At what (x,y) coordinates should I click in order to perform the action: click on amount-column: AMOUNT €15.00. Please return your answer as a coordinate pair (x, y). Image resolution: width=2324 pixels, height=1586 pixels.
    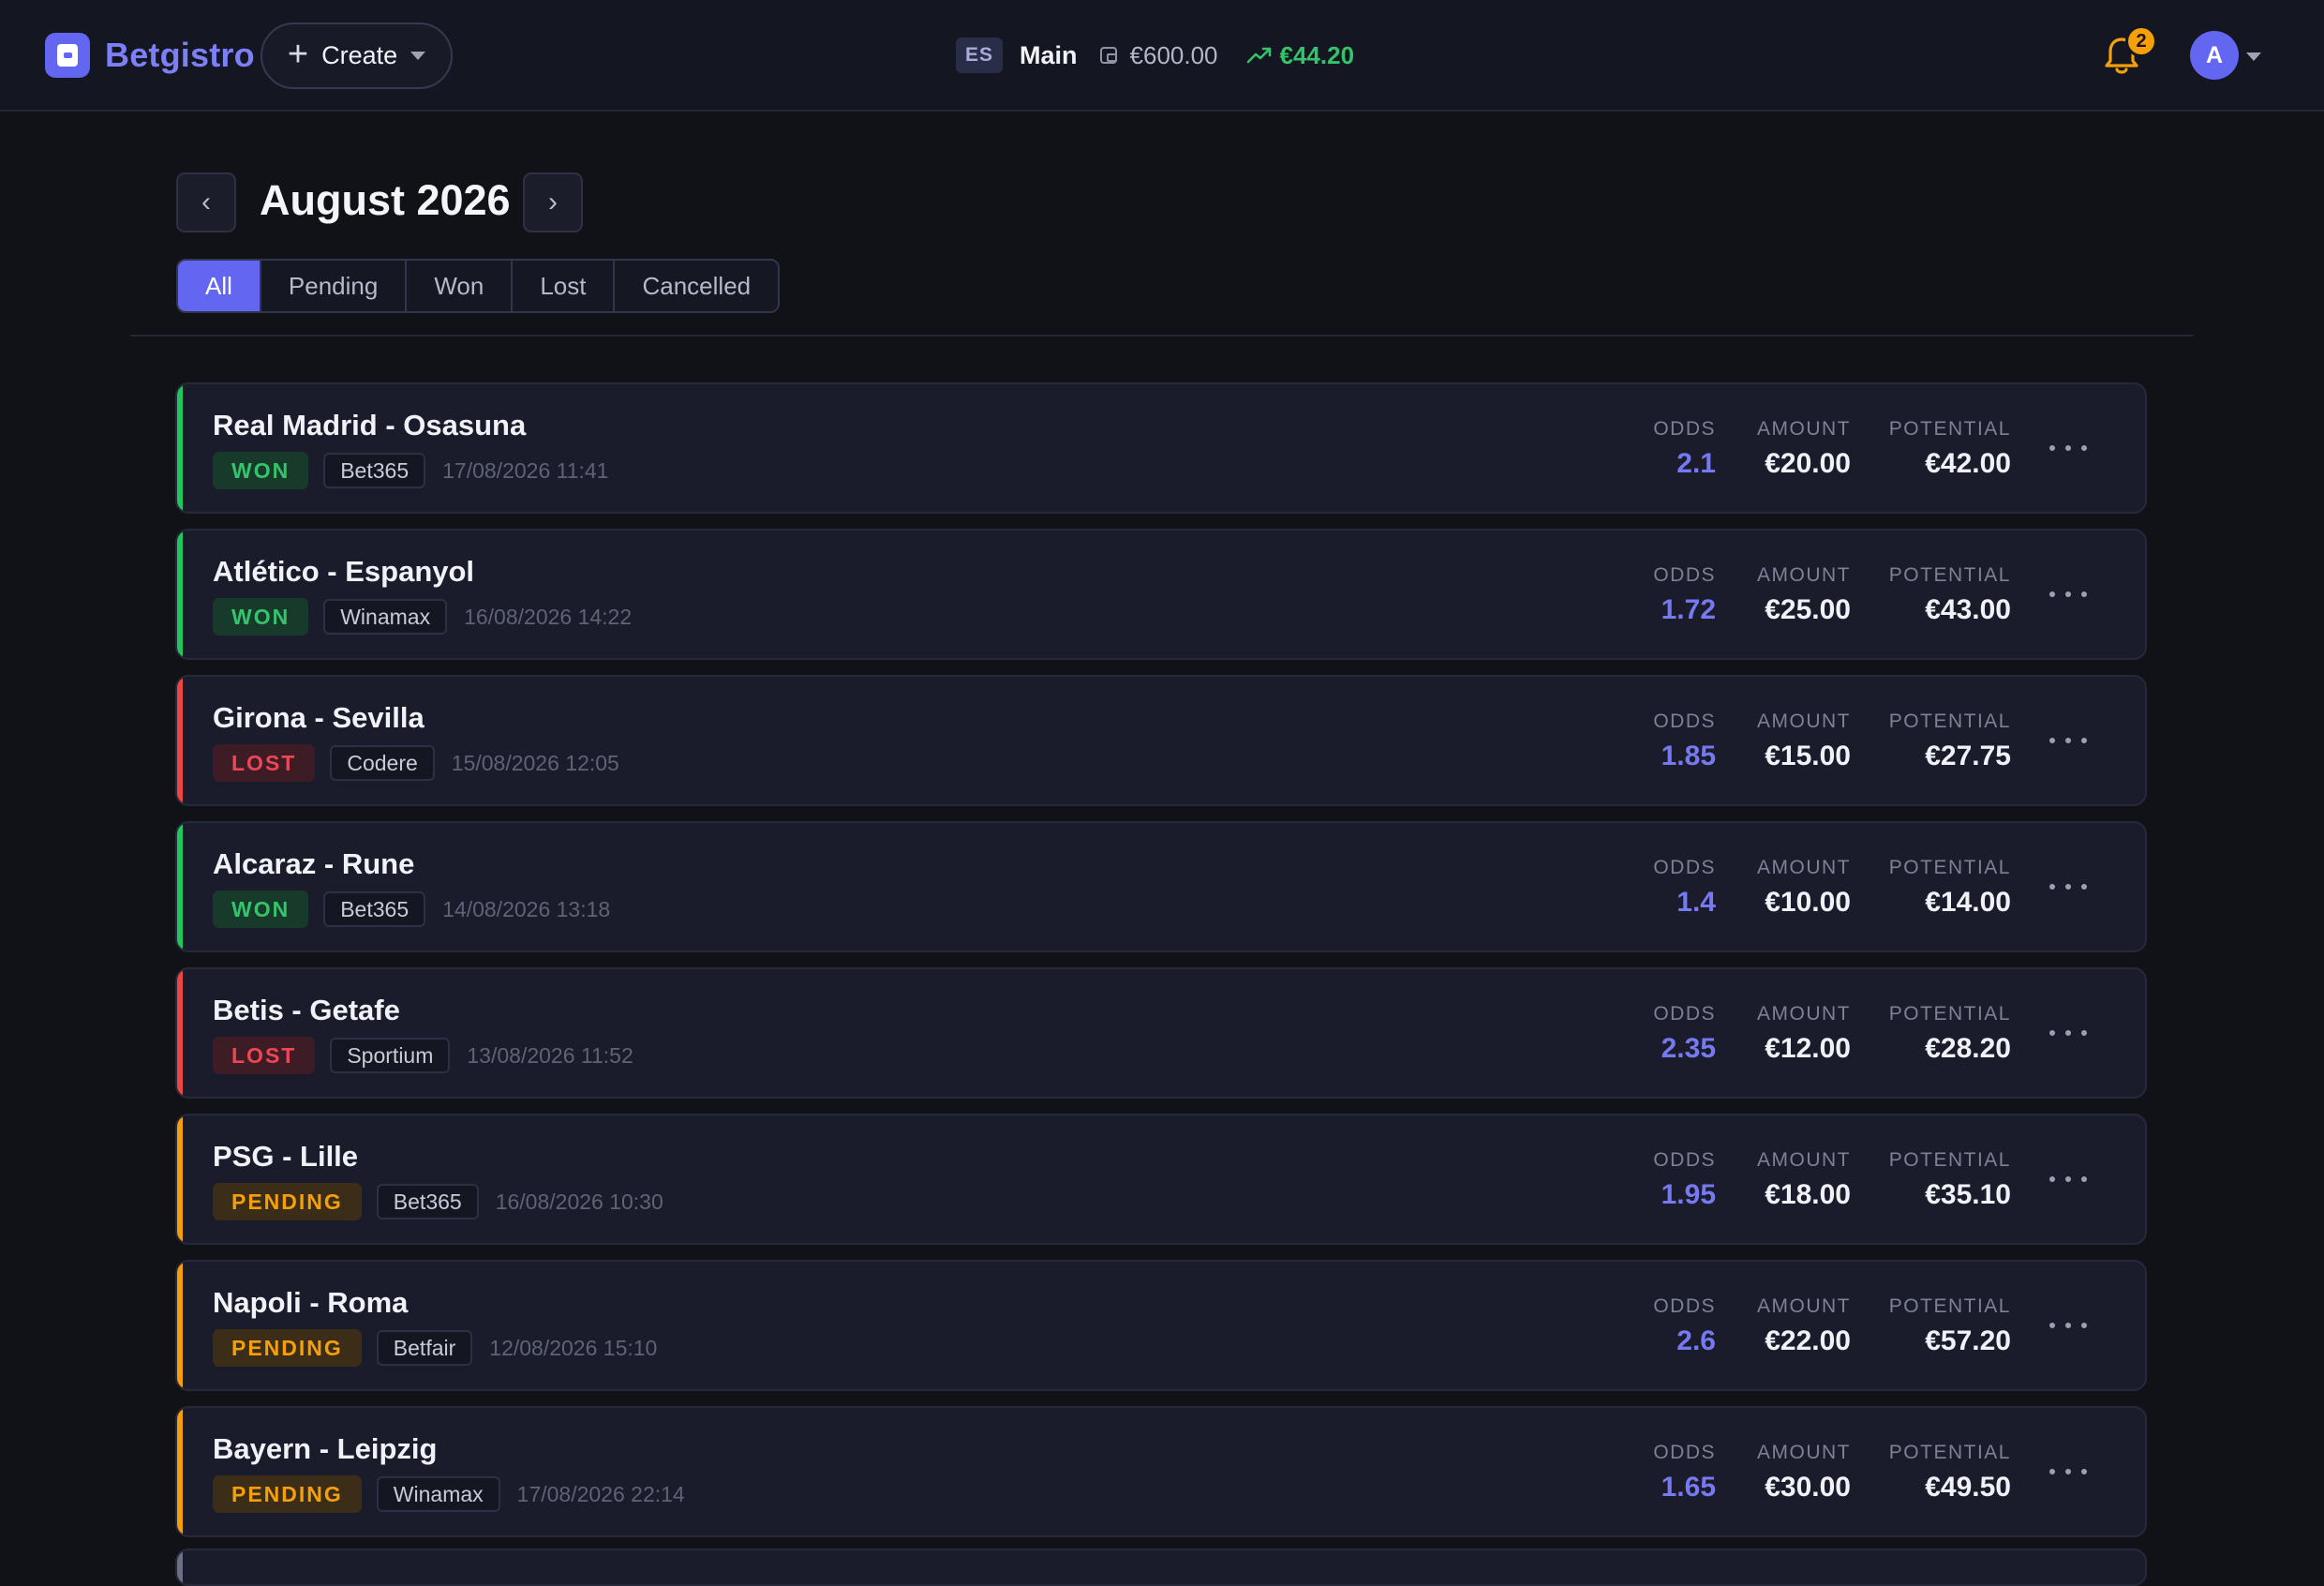
    Looking at the image, I should click on (1804, 742).